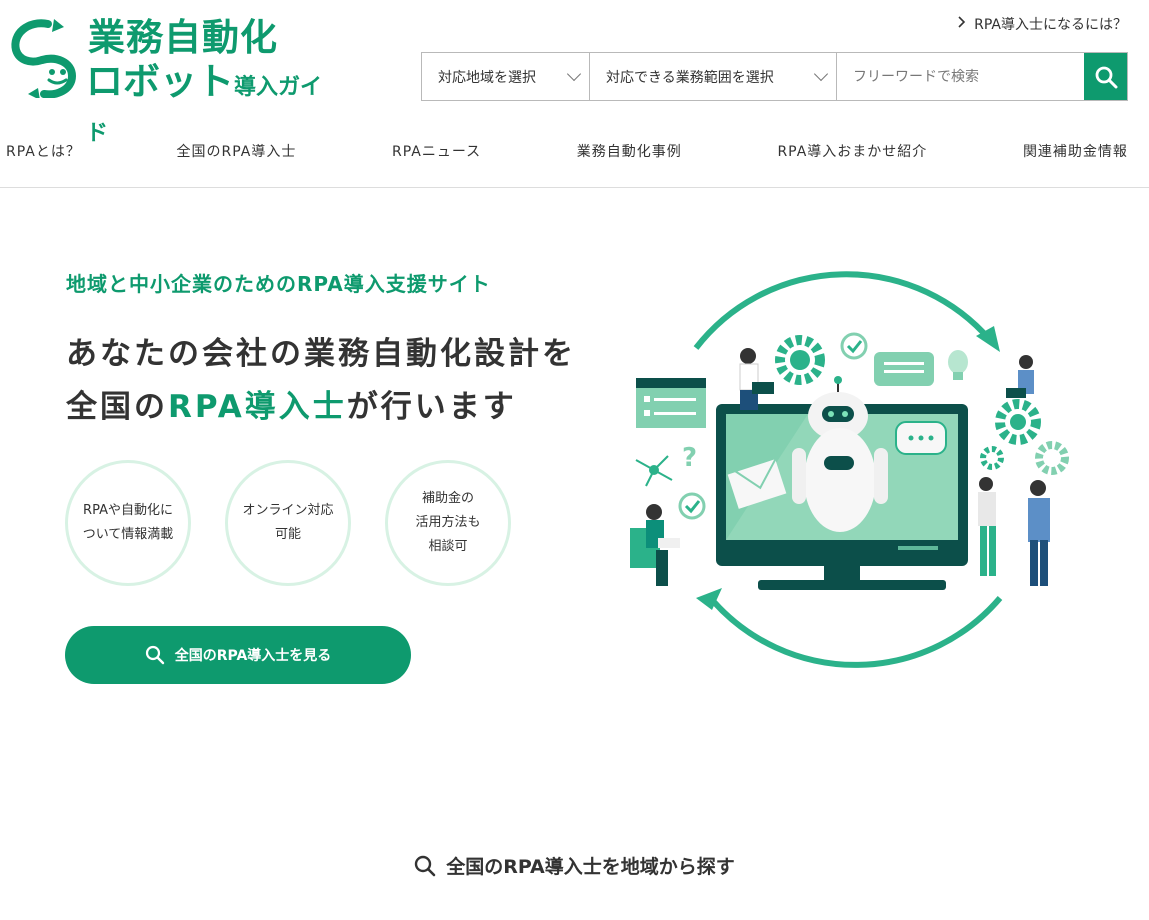 The width and height of the screenshot is (1149, 920). What do you see at coordinates (288, 510) in the screenshot?
I see `feature-bubble-line: オンライン対応` at bounding box center [288, 510].